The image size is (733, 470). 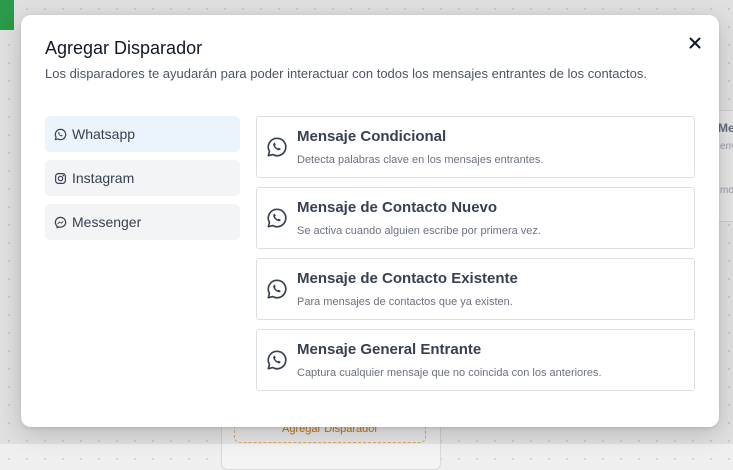 I want to click on trigger-title: Mensaje de Contacto Nuevo, so click(x=397, y=207).